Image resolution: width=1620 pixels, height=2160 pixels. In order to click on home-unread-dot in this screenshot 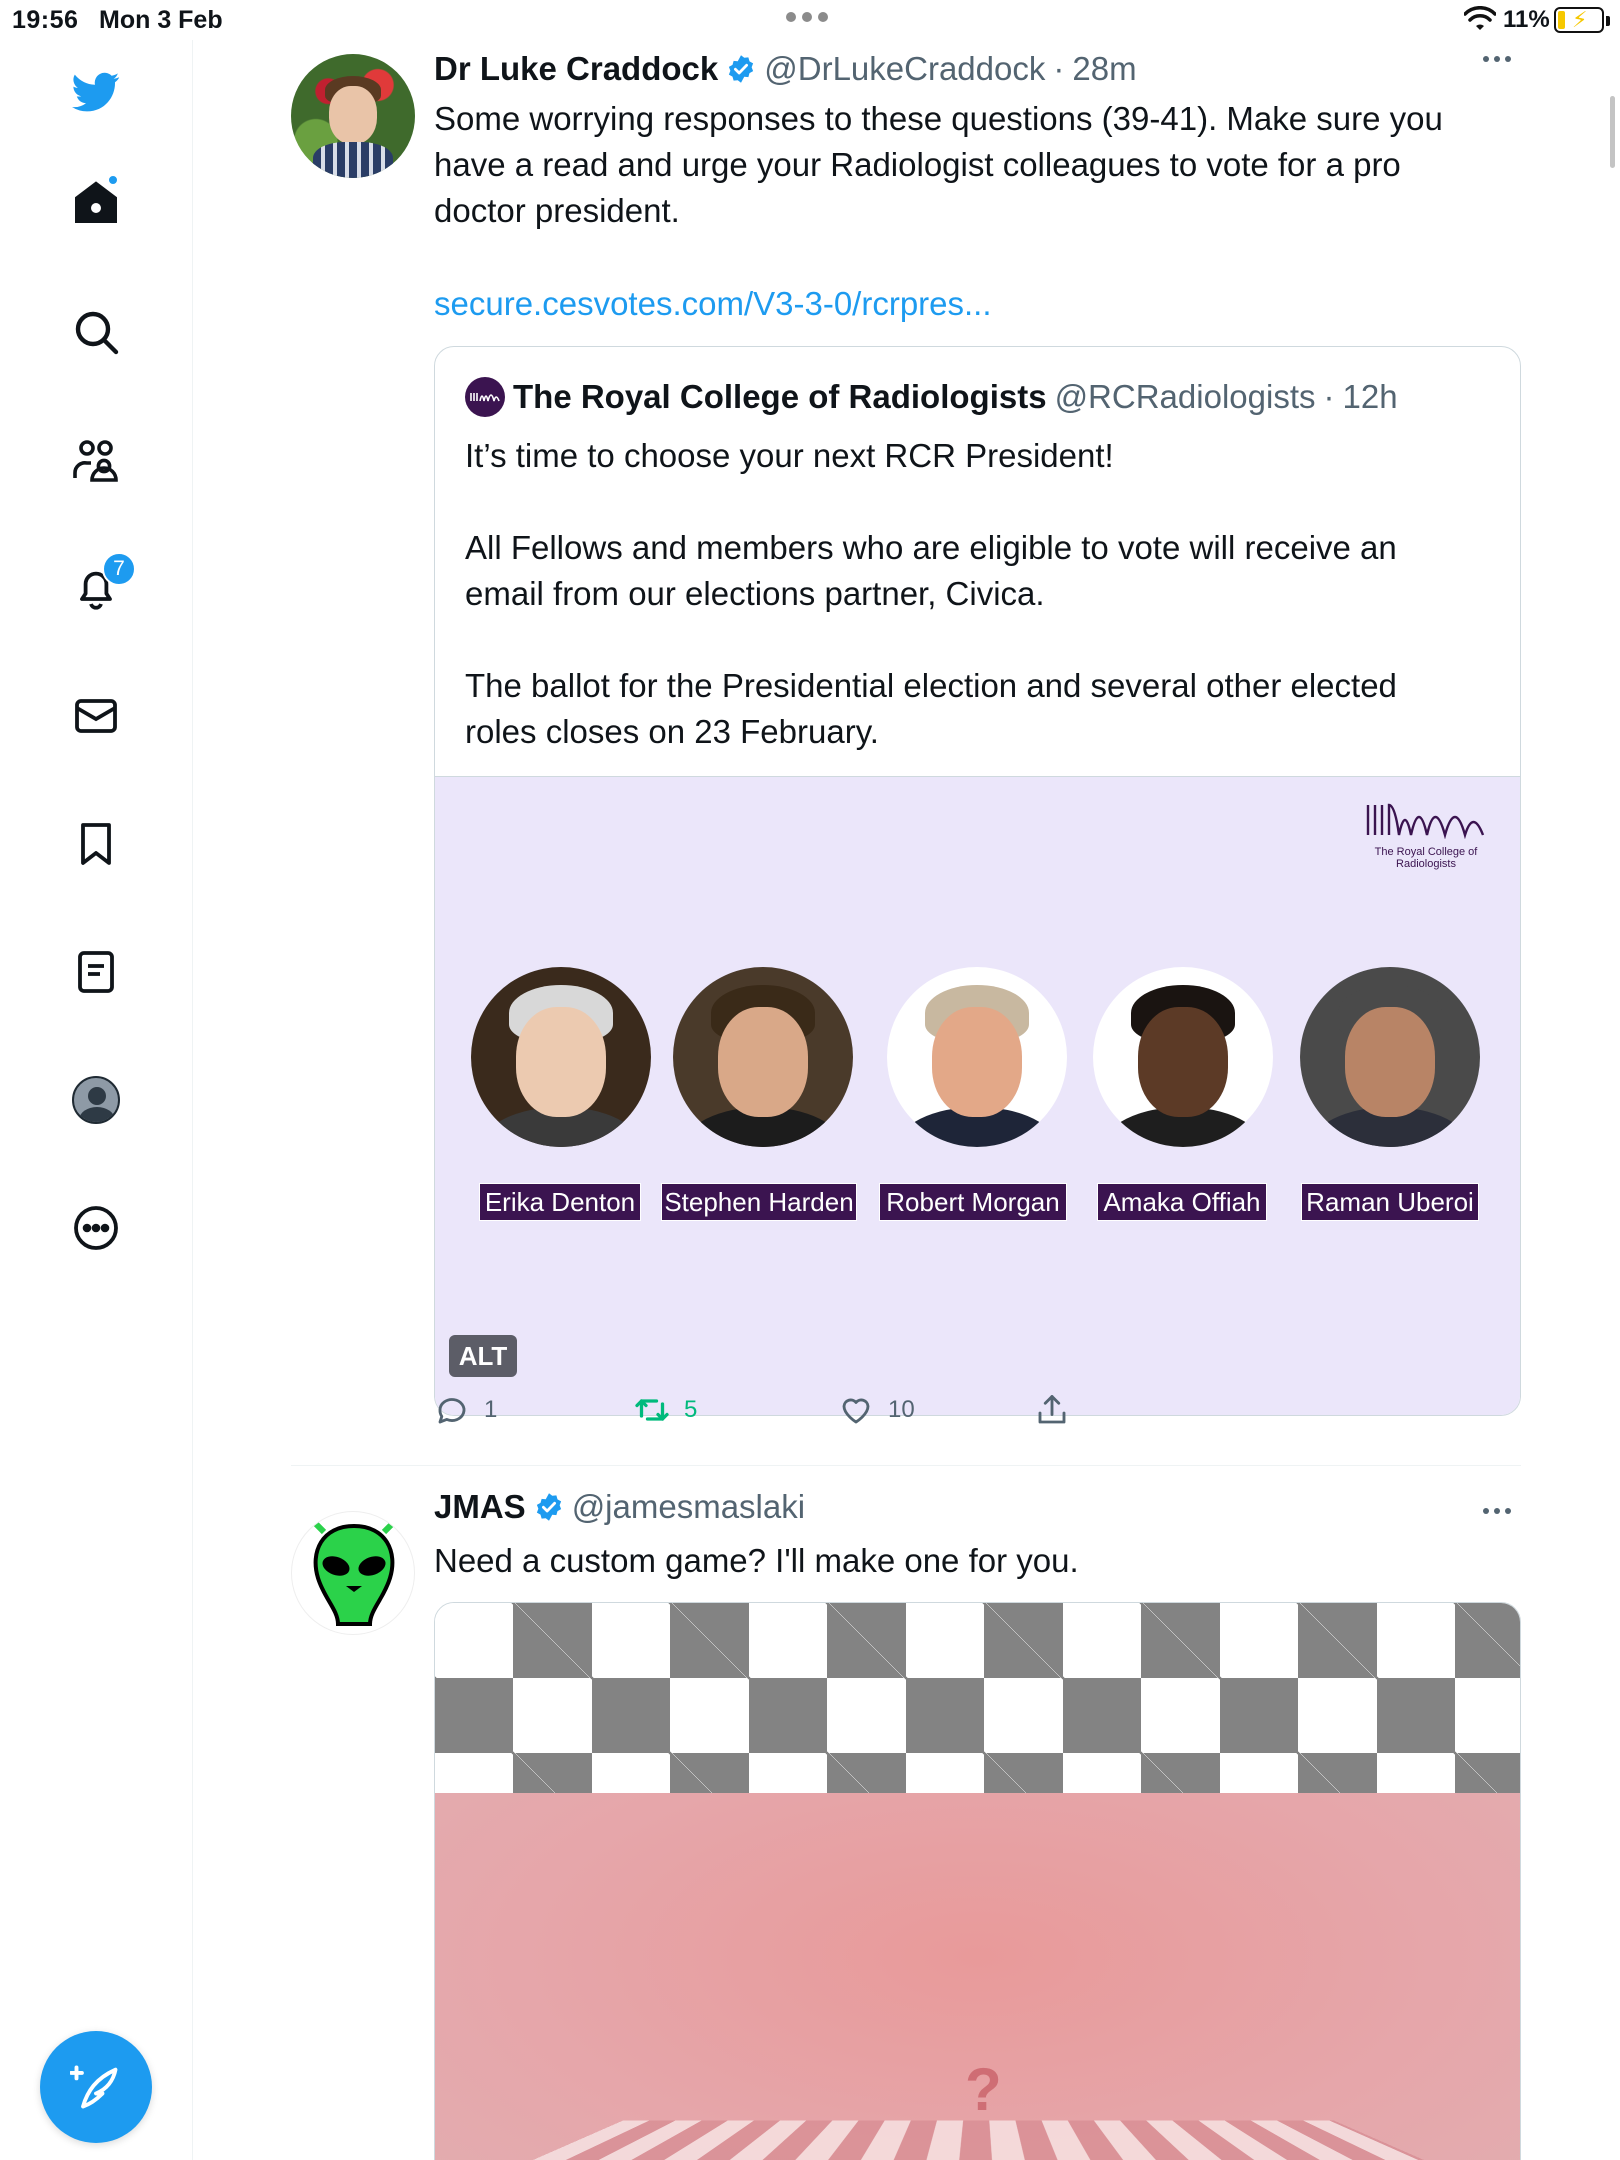, I will do `click(113, 180)`.